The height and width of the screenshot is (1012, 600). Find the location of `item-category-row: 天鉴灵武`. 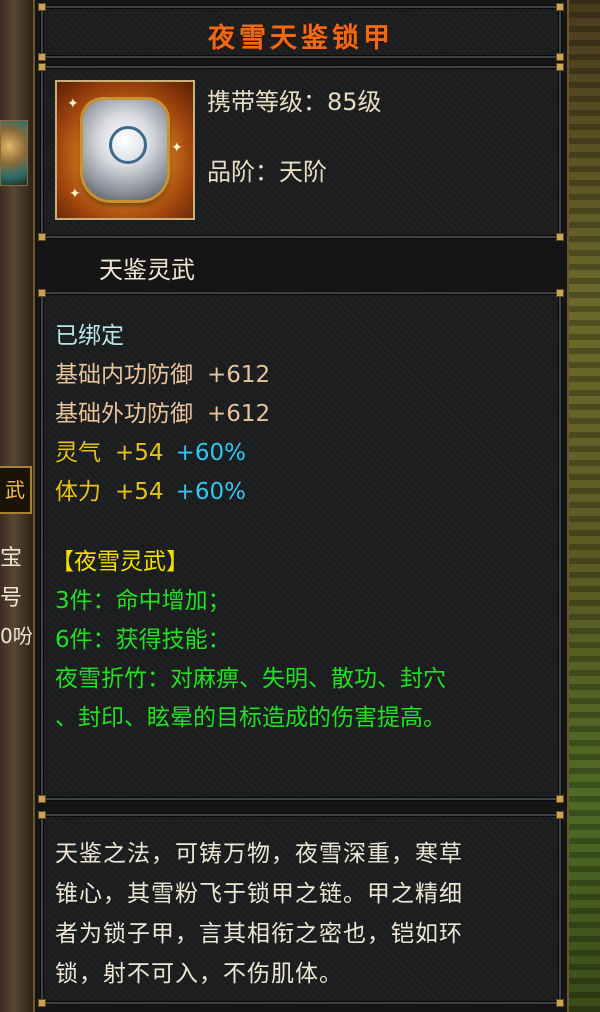

item-category-row: 天鉴灵武 is located at coordinates (301, 264).